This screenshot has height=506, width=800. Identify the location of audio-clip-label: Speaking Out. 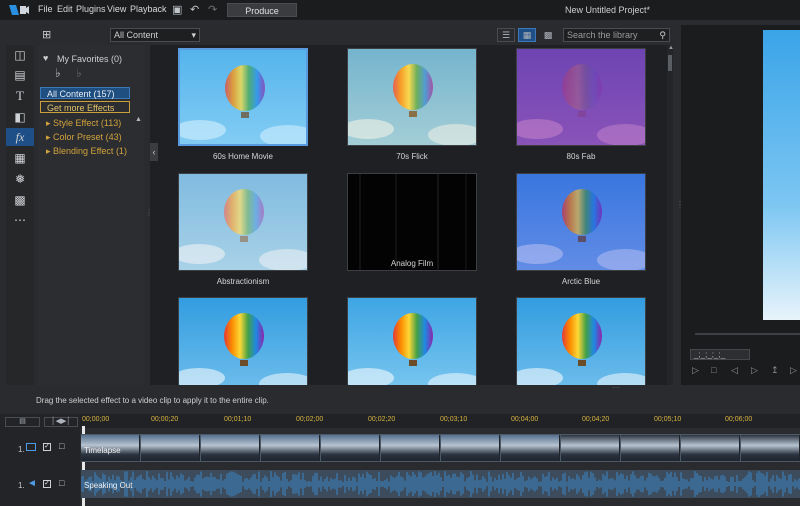
(108, 485).